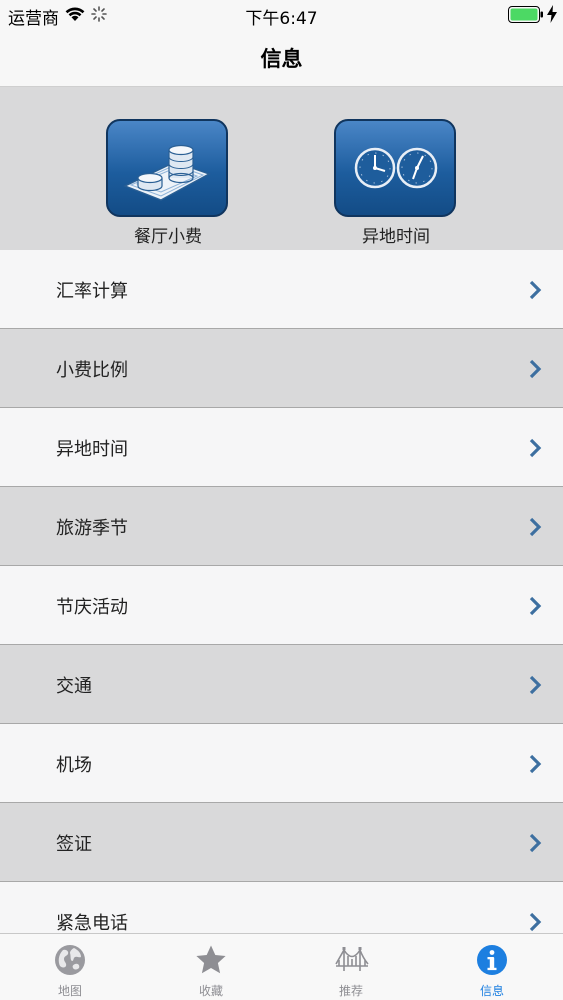 This screenshot has height=1000, width=563. I want to click on tab-map: 地图, so click(70, 967).